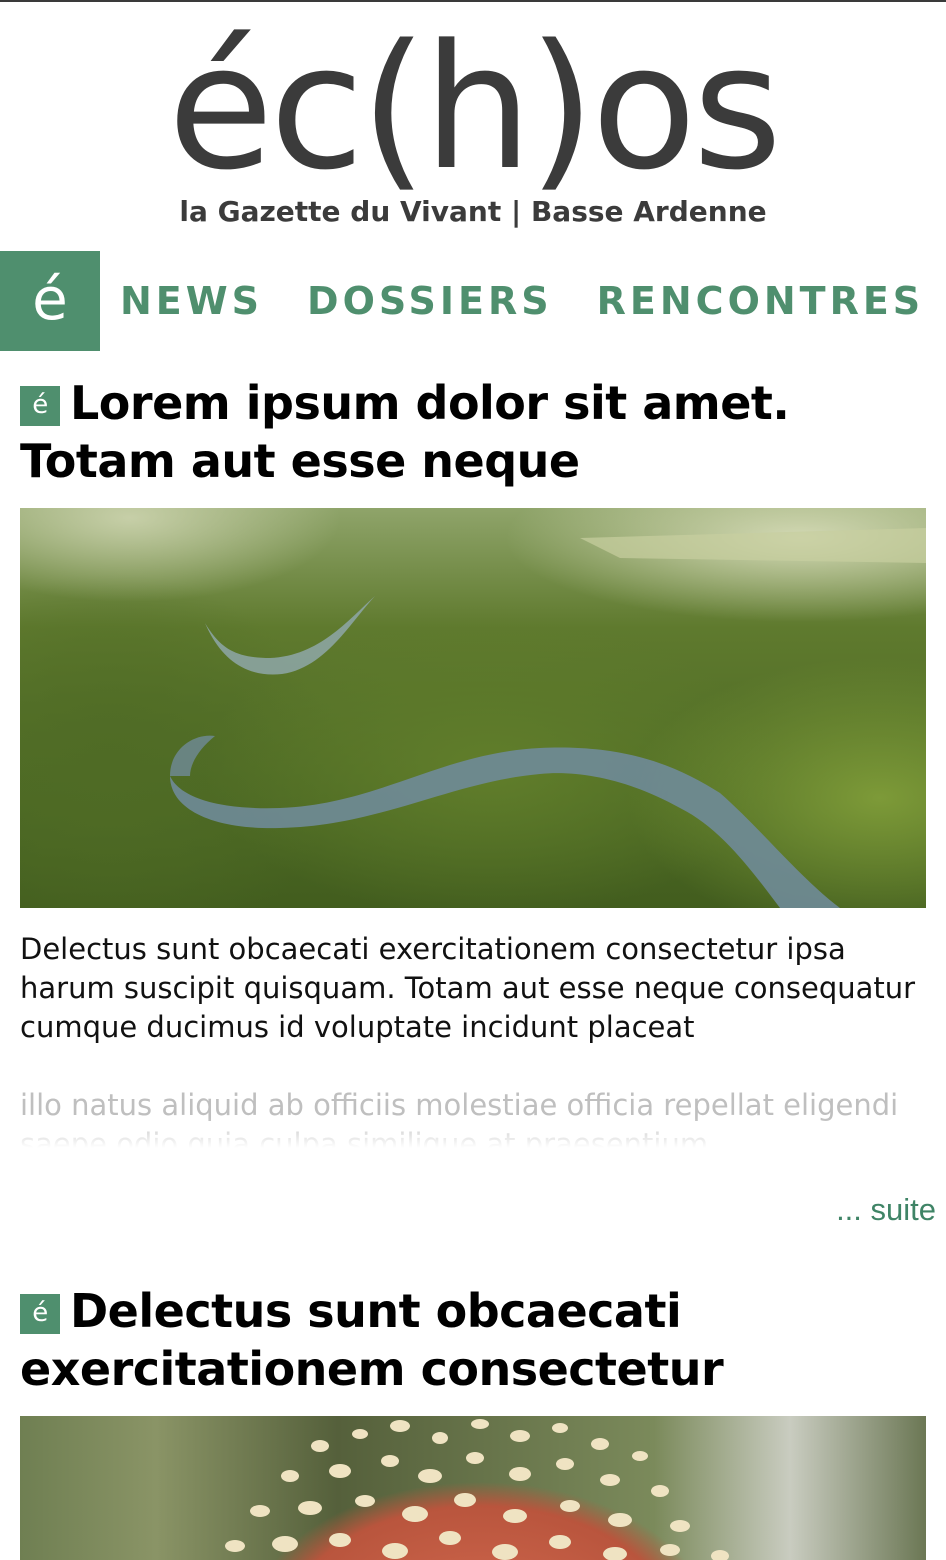  Describe the element at coordinates (430, 301) in the screenshot. I see `nav-item-dossiers: DOSSIERS` at that location.